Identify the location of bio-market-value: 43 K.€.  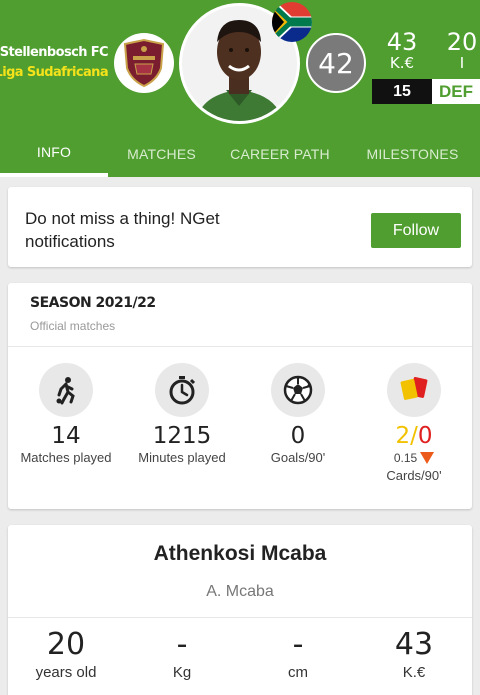
(414, 654).